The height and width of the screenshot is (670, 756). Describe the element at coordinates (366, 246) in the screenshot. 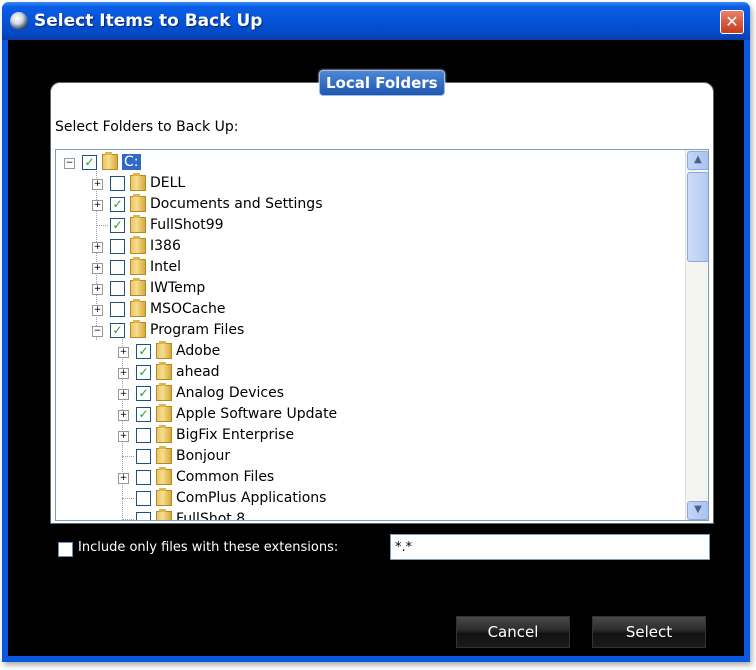

I see `tree-item: + I386` at that location.